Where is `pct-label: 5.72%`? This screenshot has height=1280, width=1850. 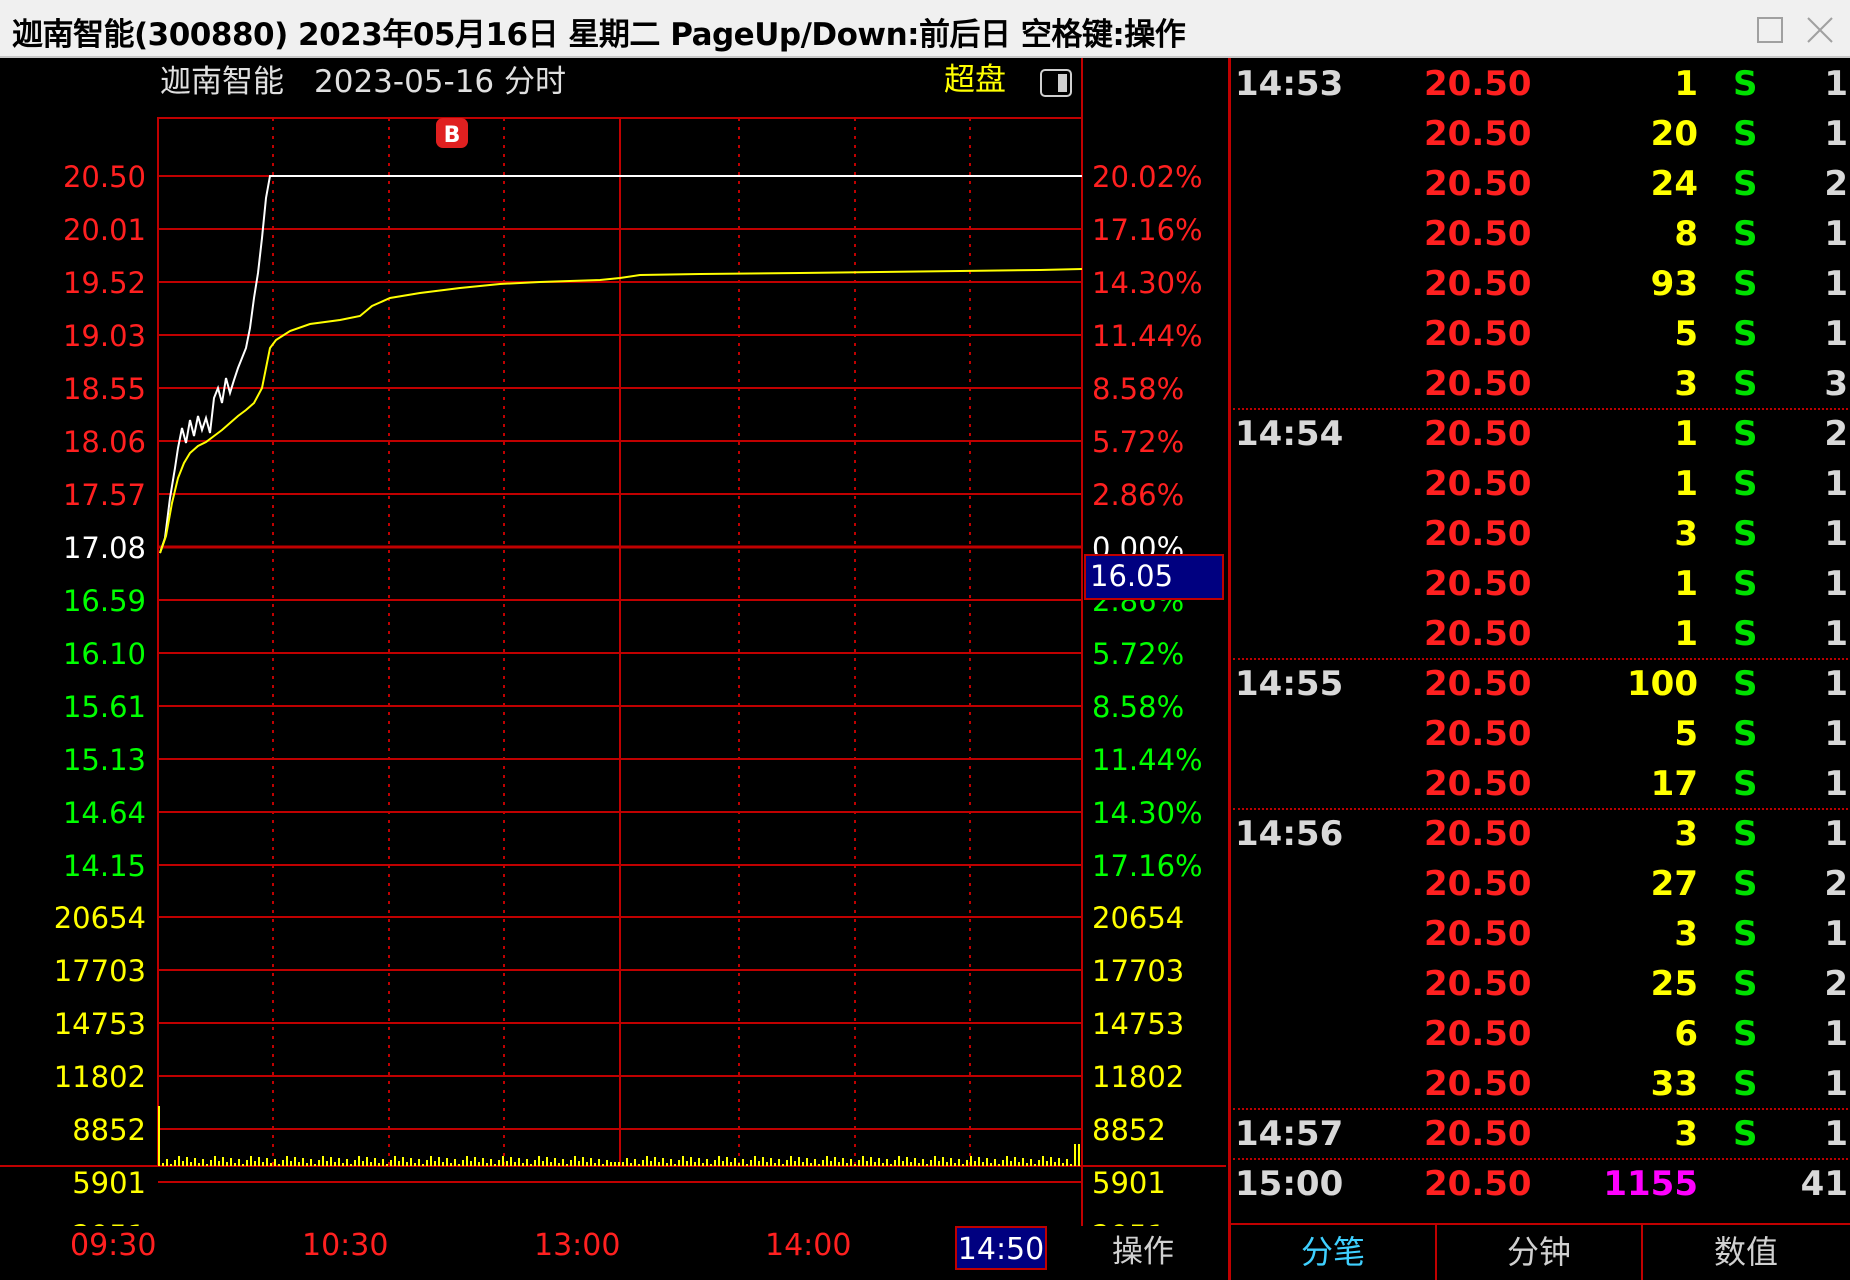 pct-label: 5.72% is located at coordinates (1138, 654).